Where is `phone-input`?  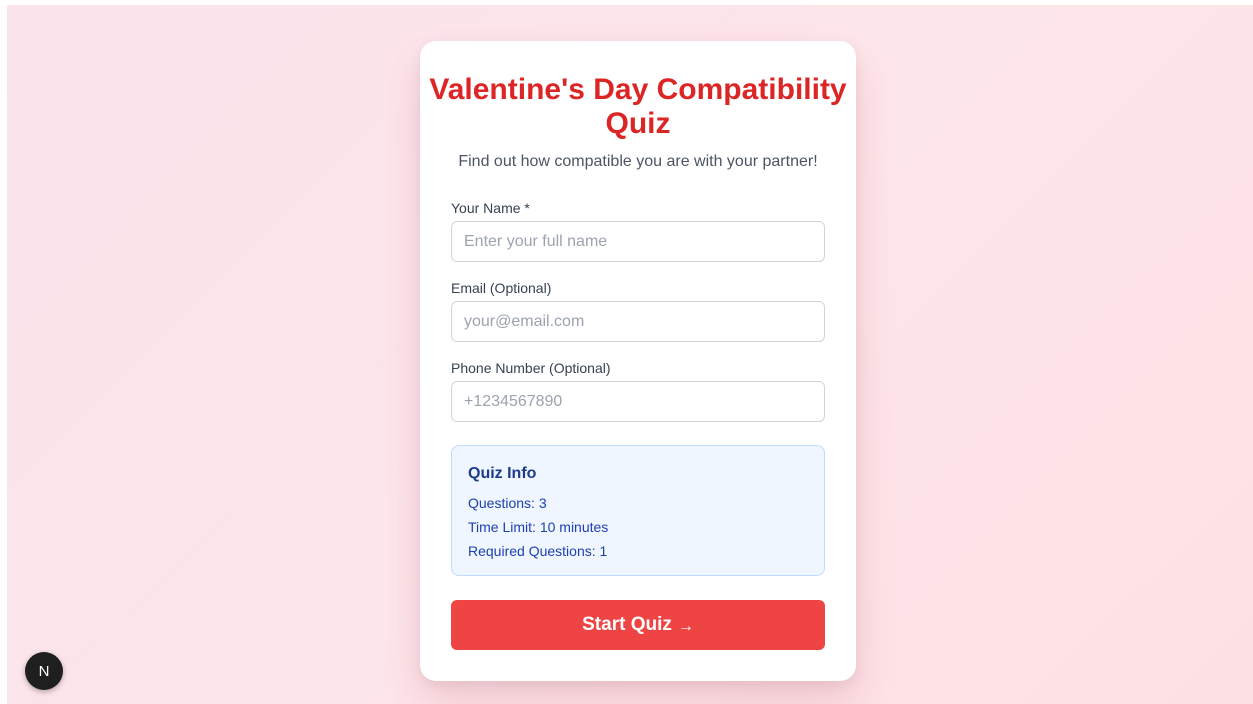 phone-input is located at coordinates (638, 401).